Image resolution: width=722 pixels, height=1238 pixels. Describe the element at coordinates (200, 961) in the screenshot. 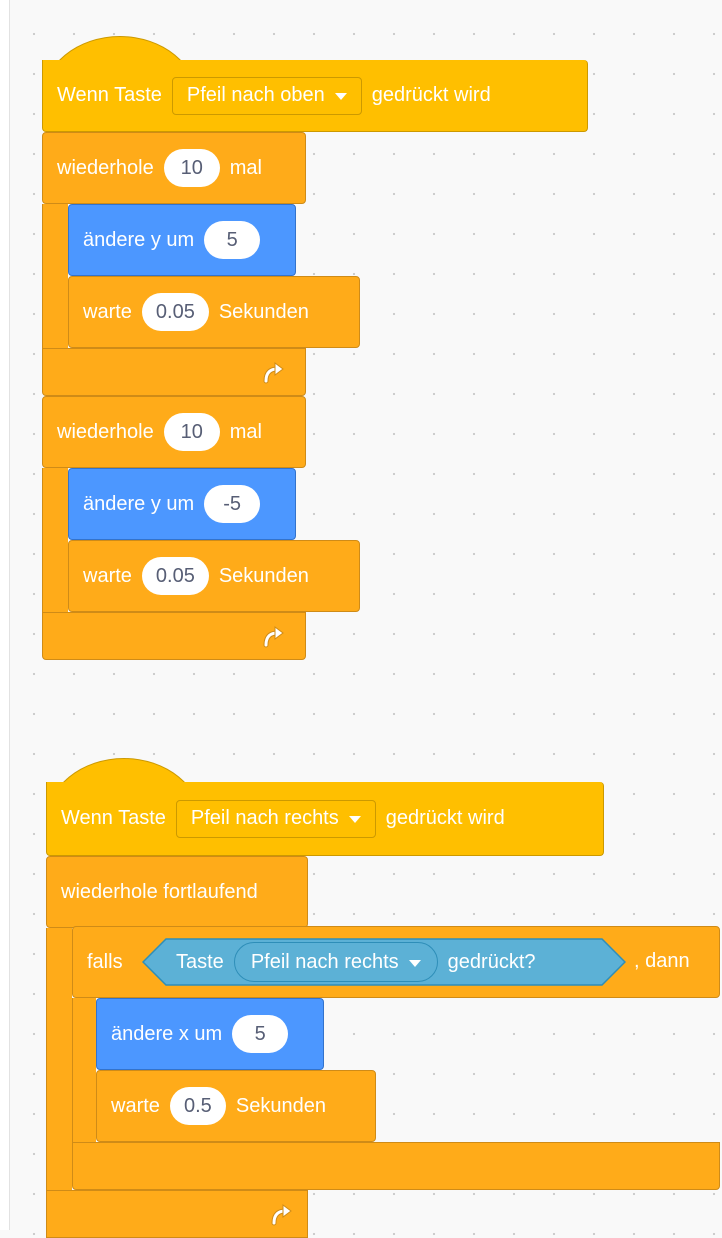

I see `sensor-prefix: Taste` at that location.